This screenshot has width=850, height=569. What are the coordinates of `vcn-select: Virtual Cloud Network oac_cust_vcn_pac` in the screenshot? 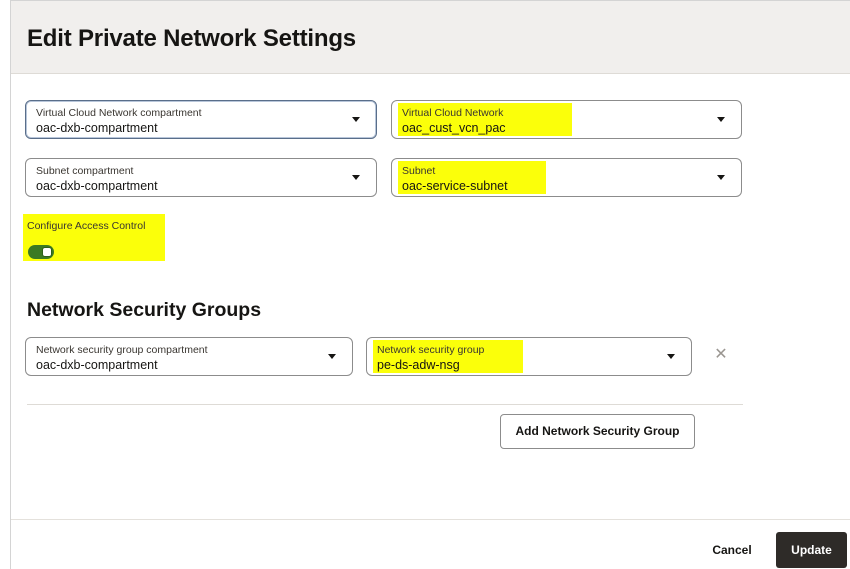 It's located at (566, 119).